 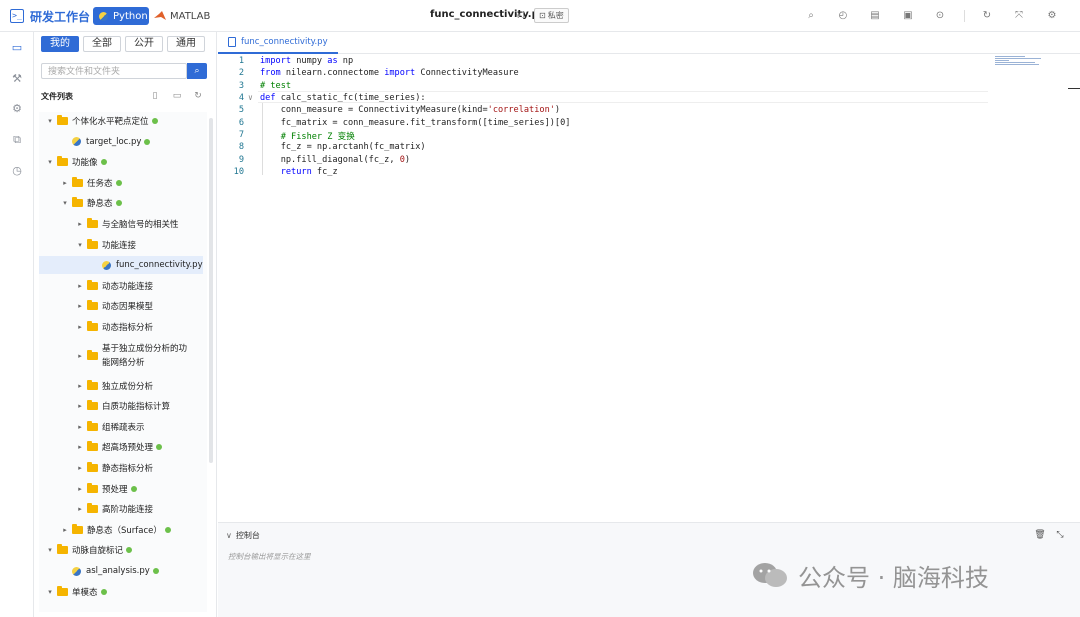 What do you see at coordinates (73, 162) in the screenshot?
I see `tree-folder-item: ▾ 功能像` at bounding box center [73, 162].